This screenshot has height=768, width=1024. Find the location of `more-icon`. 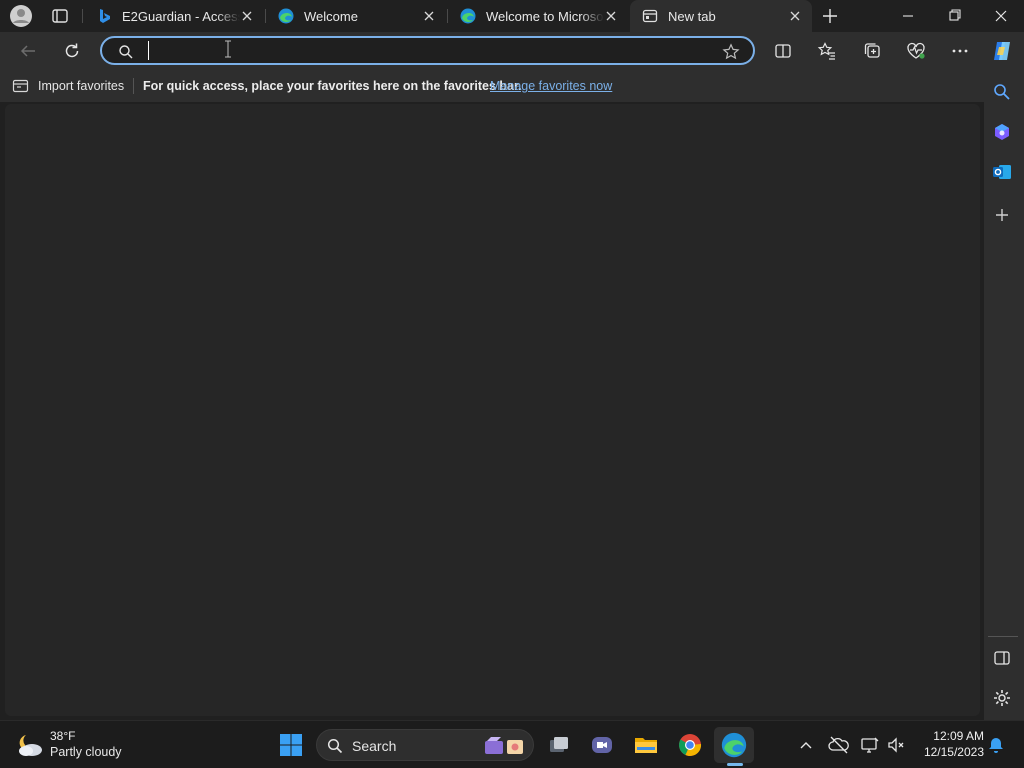

more-icon is located at coordinates (960, 51).